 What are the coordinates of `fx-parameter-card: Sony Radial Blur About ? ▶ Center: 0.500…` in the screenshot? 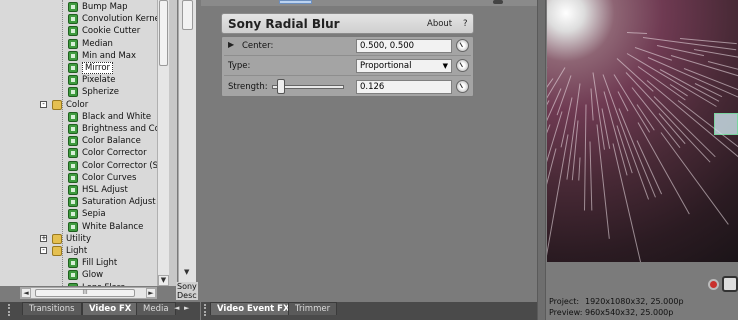 It's located at (347, 55).